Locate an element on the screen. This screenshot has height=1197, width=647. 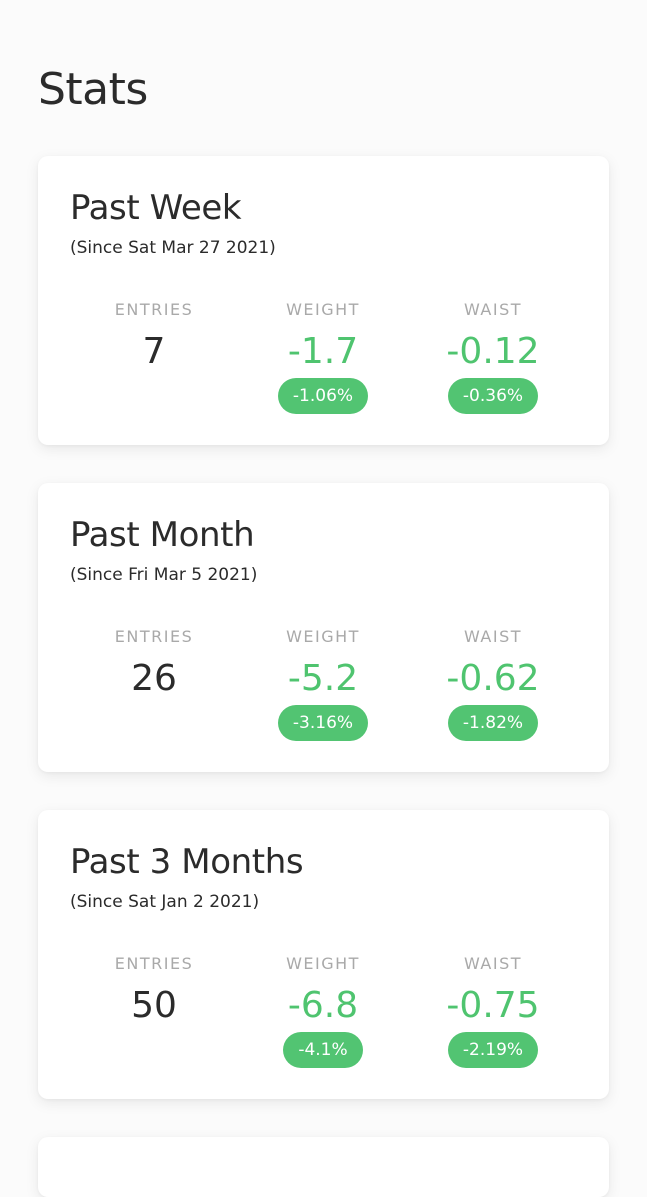
page-title: Stats is located at coordinates (93, 89).